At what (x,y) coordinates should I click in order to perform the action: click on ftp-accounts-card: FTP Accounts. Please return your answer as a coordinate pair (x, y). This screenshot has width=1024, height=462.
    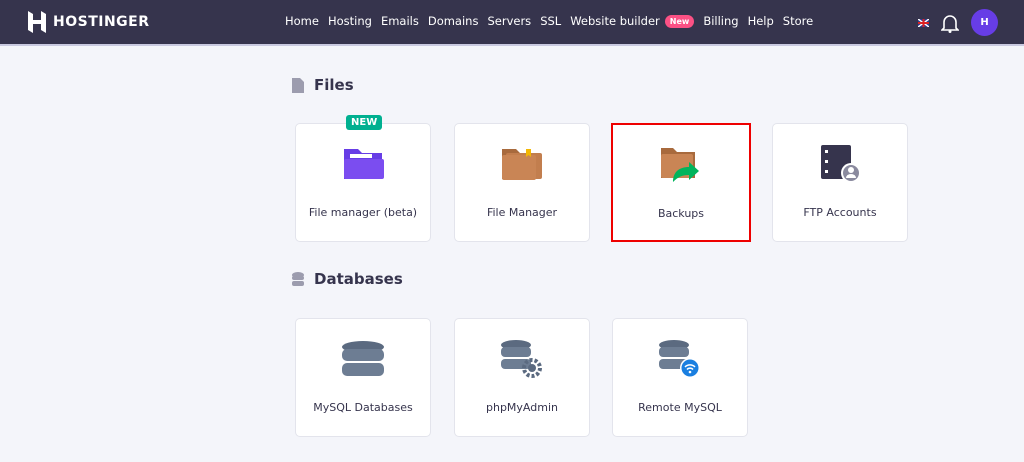
    Looking at the image, I should click on (840, 182).